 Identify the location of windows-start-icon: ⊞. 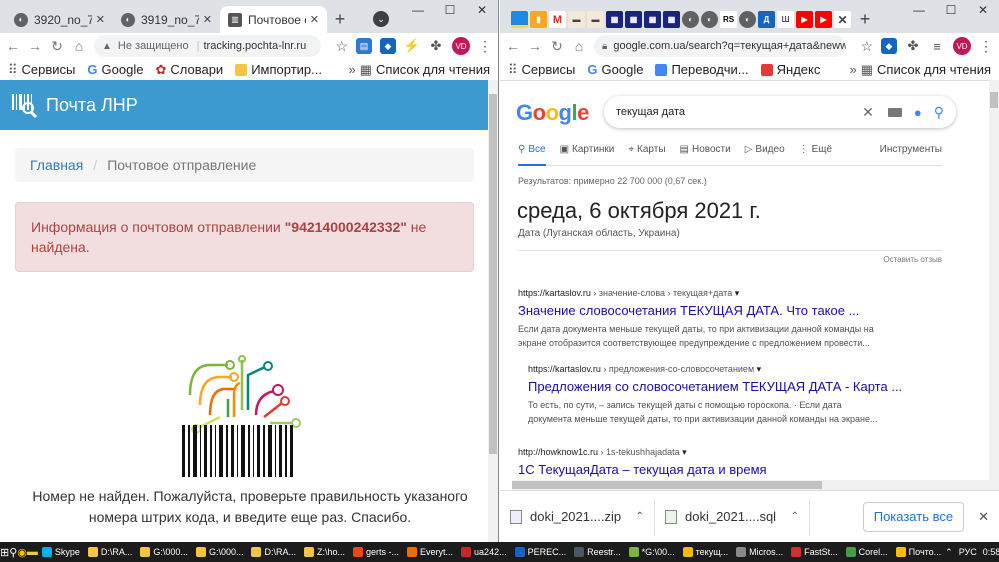
(4, 552).